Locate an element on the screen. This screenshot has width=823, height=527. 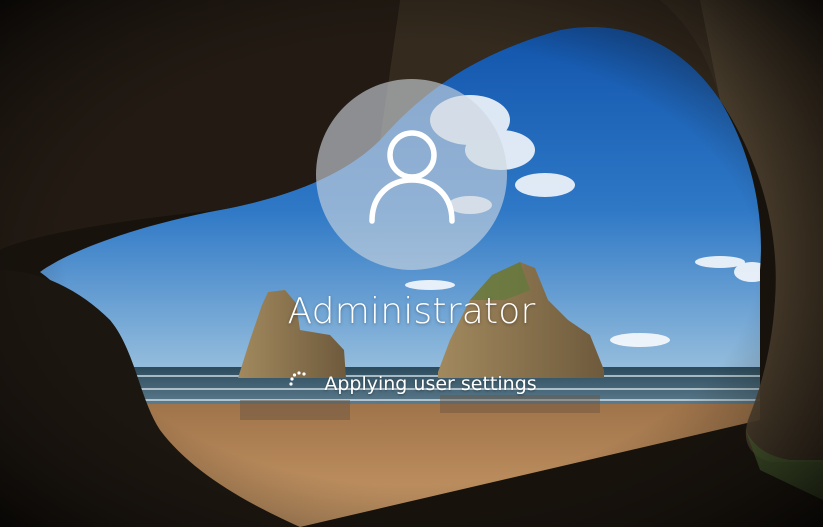
loading-dots-icon is located at coordinates (297, 378).